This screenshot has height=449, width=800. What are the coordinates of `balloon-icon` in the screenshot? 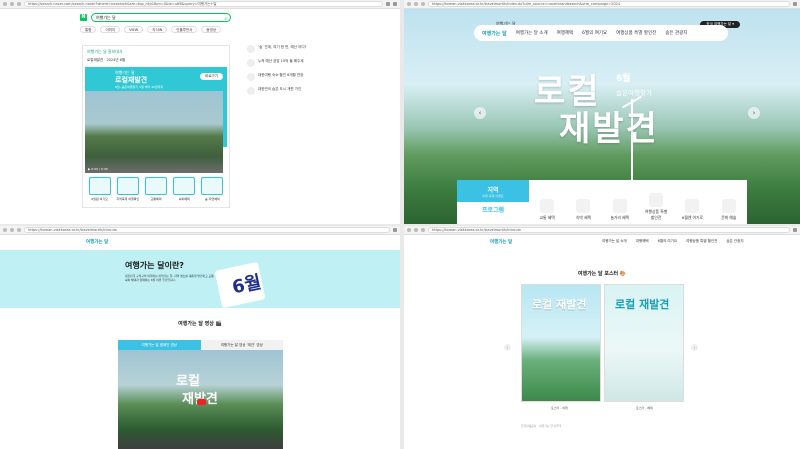 It's located at (619, 206).